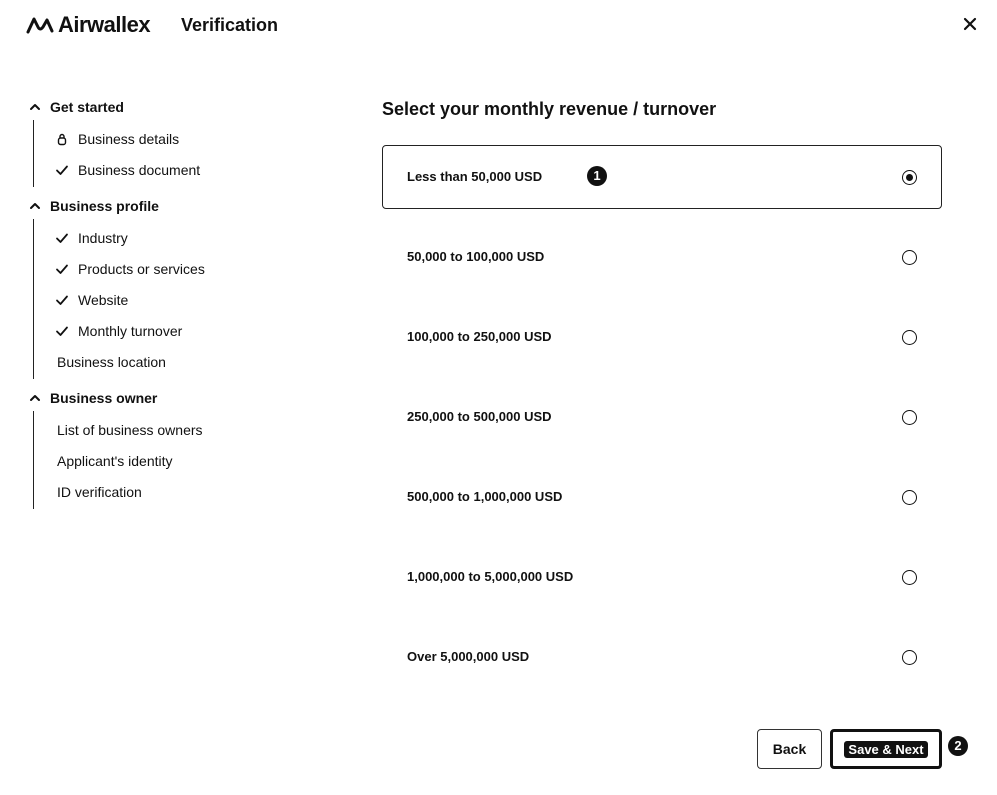 Image resolution: width=997 pixels, height=795 pixels. What do you see at coordinates (662, 577) in the screenshot?
I see `revenue-option-1m-5m: 1,000,000 to 5,000,000 USD` at bounding box center [662, 577].